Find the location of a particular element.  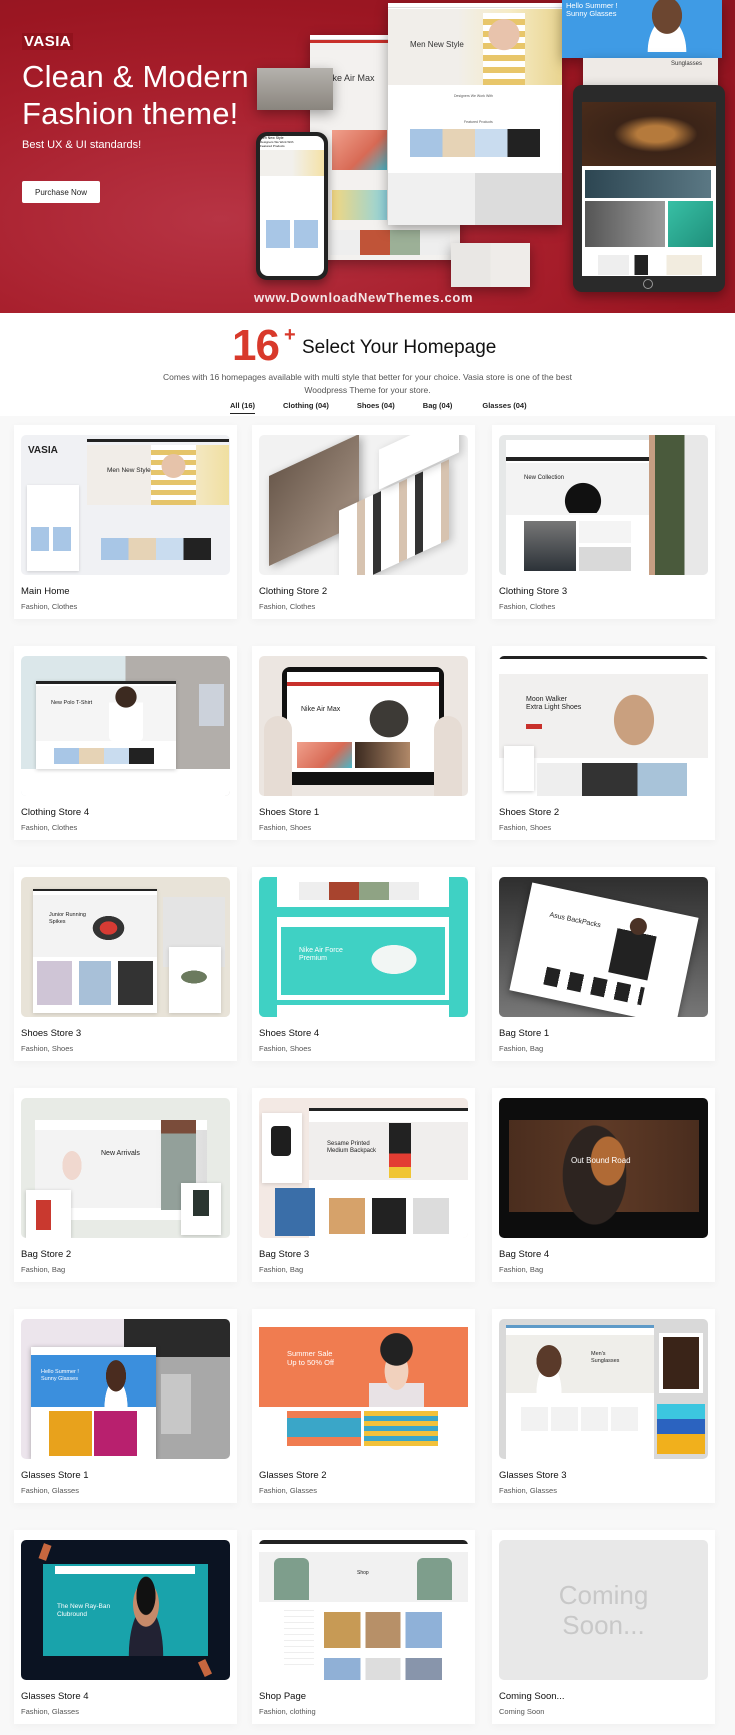

thumb-headline-line-2: Up to 50% Off is located at coordinates (310, 1362).